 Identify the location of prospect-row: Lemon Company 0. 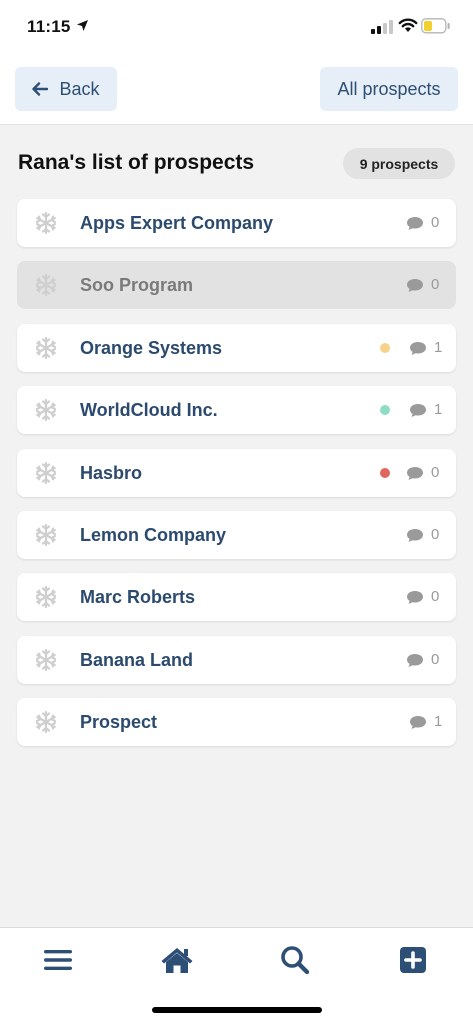
(236, 534).